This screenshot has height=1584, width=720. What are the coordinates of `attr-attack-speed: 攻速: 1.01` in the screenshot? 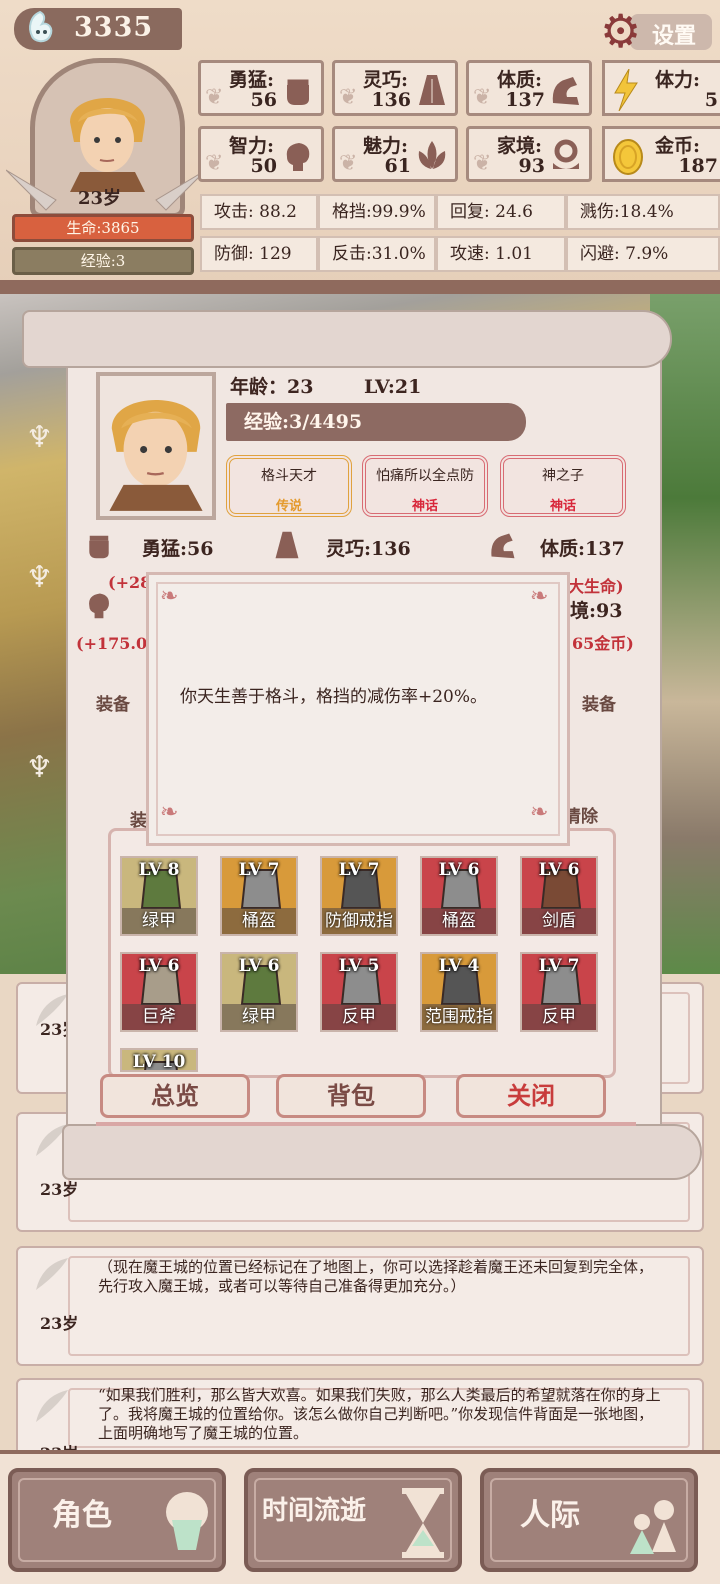 It's located at (501, 254).